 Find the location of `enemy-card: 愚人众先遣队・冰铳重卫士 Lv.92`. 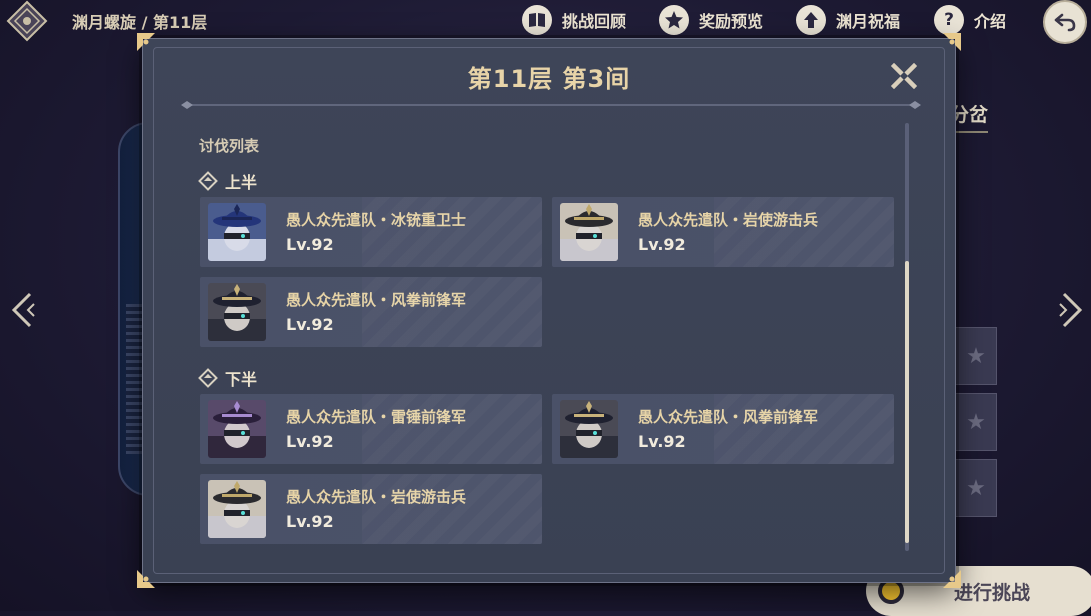

enemy-card: 愚人众先遣队・冰铳重卫士 Lv.92 is located at coordinates (371, 232).